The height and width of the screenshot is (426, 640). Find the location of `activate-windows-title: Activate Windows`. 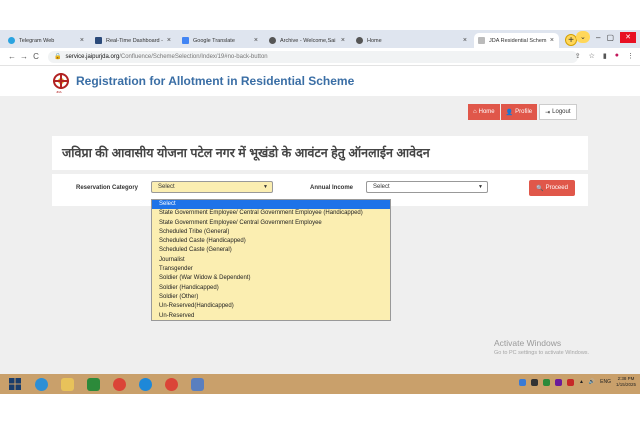

activate-windows-title: Activate Windows is located at coordinates (528, 343).